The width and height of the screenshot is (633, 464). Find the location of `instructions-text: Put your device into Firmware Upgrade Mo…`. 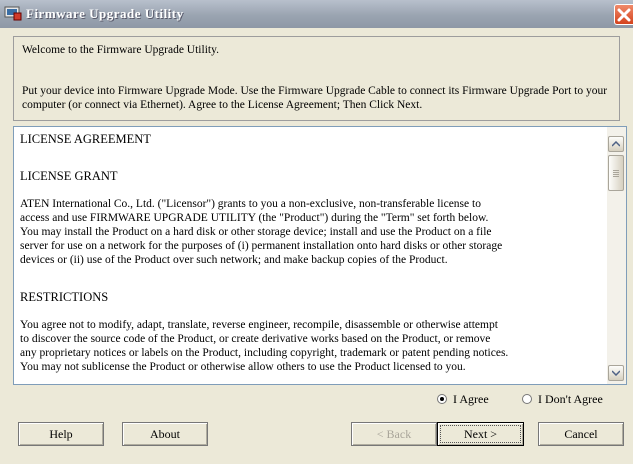

instructions-text: Put your device into Firmware Upgrade Mo… is located at coordinates (315, 98).